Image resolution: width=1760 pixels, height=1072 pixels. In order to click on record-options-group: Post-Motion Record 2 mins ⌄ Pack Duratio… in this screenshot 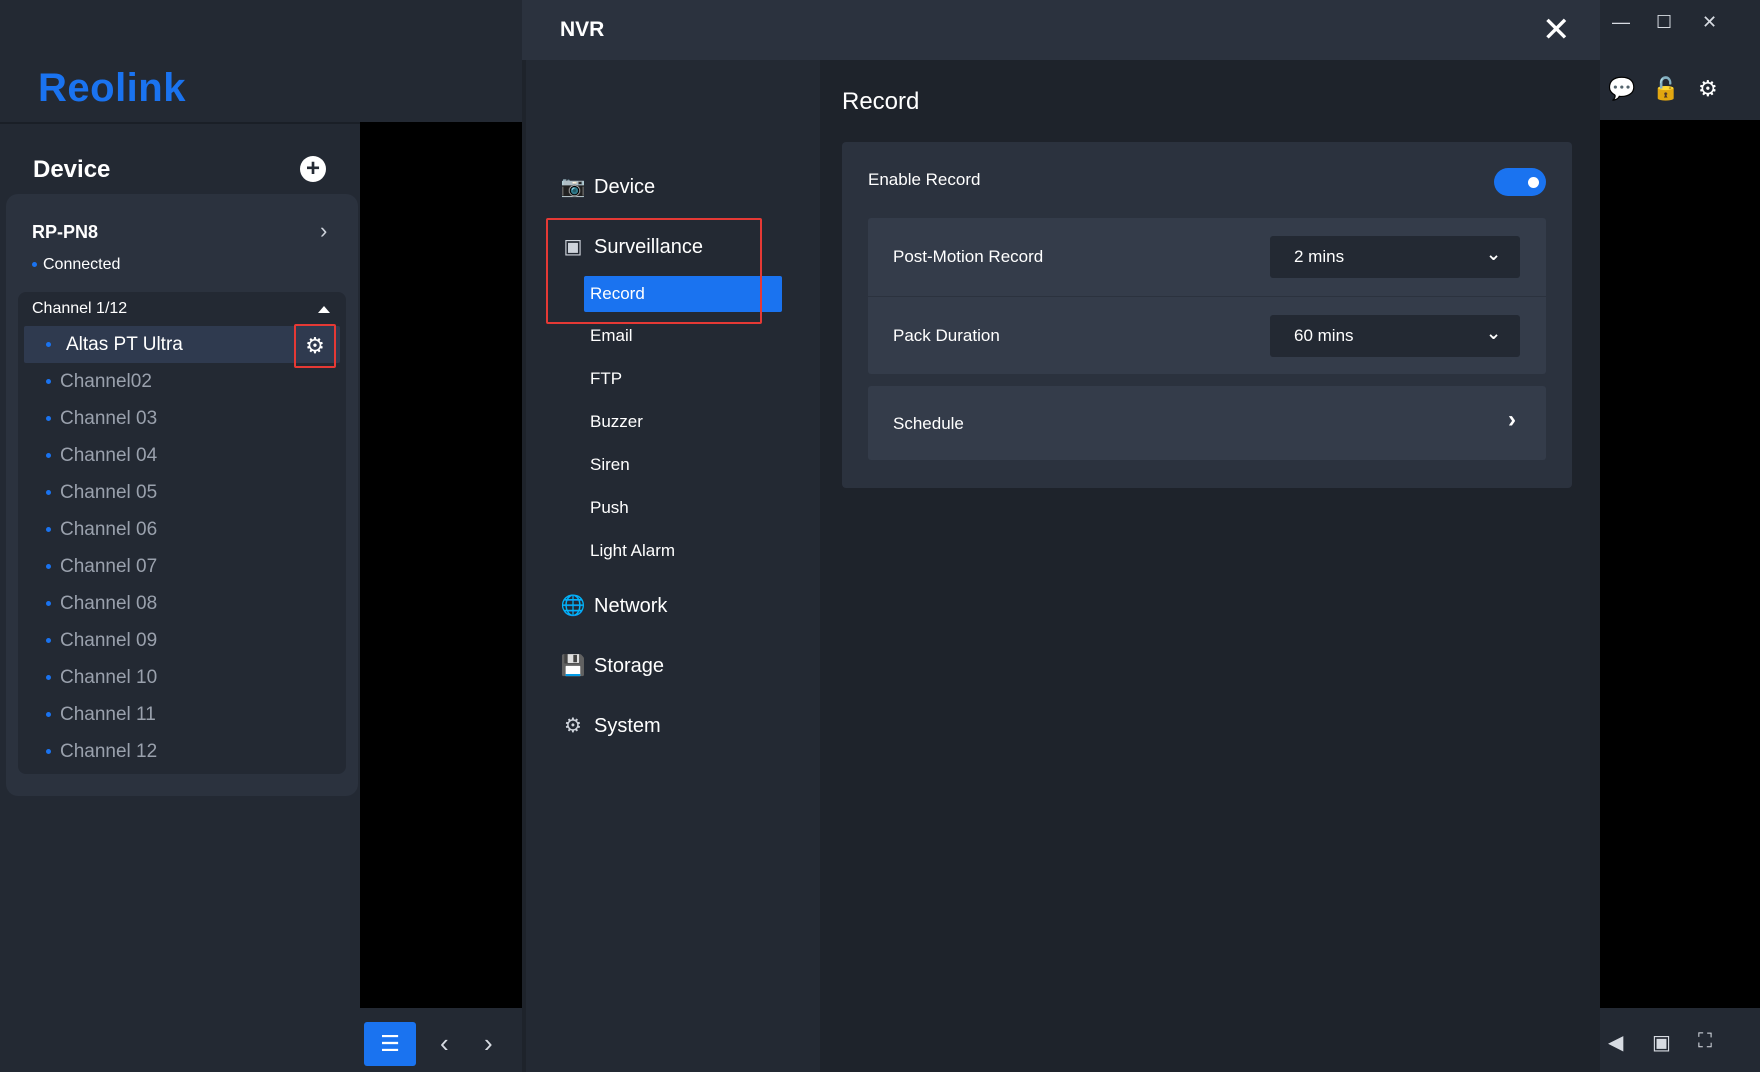, I will do `click(1207, 296)`.